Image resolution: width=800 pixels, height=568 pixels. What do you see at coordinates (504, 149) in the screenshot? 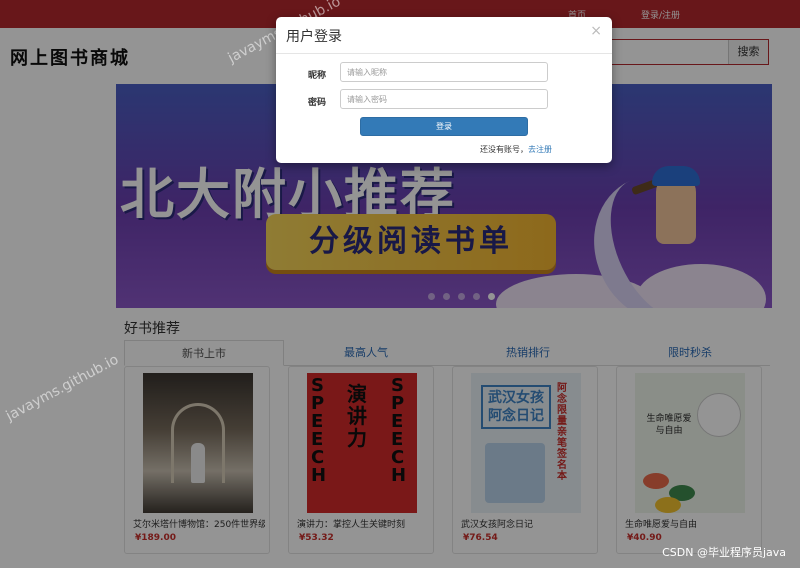
I see `register-hint-text: 还没有账号，` at bounding box center [504, 149].